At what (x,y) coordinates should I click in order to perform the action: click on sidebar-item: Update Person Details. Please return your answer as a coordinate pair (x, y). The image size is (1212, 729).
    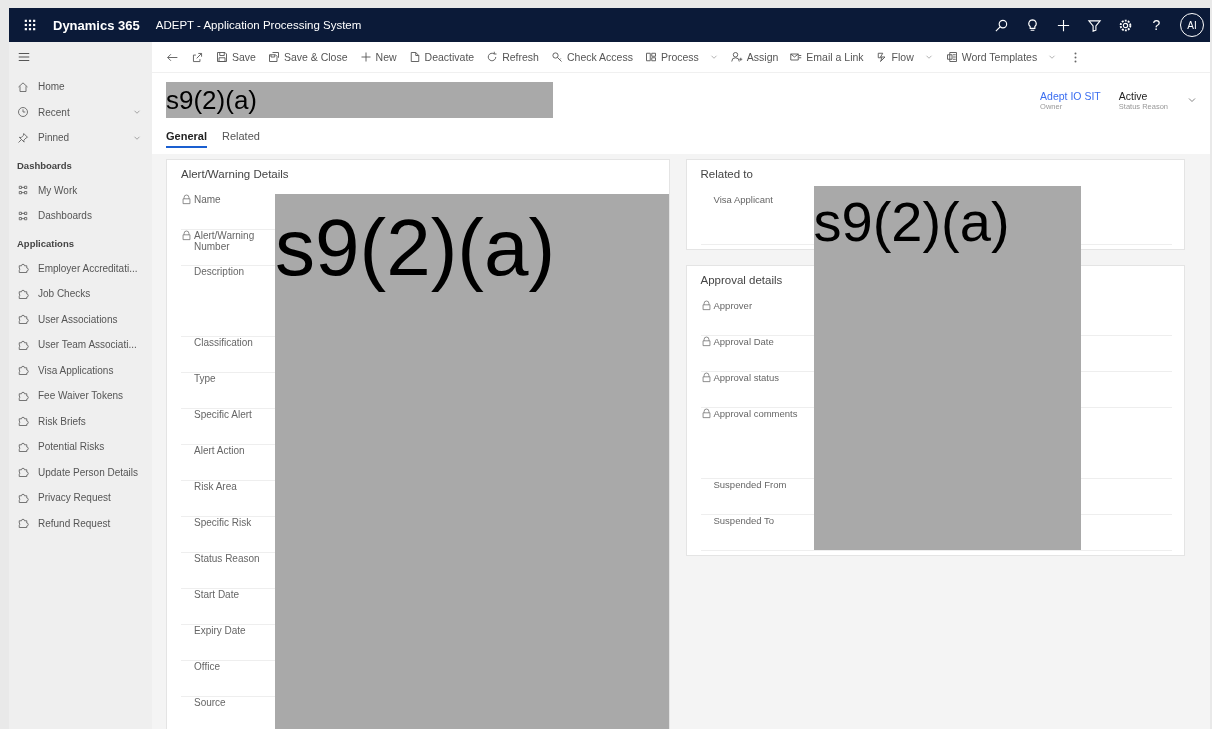
    Looking at the image, I should click on (84, 472).